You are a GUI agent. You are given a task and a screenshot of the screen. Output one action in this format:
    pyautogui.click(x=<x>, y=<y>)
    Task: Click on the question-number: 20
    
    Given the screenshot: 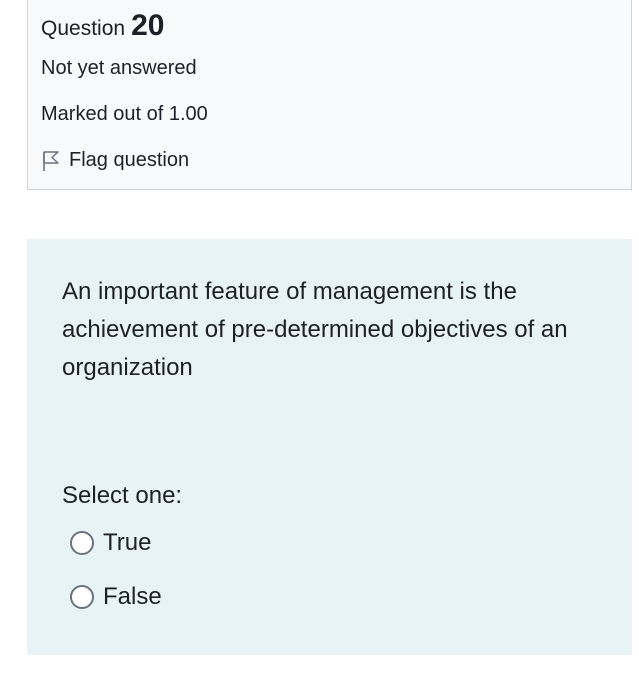 What is the action you would take?
    pyautogui.click(x=148, y=25)
    